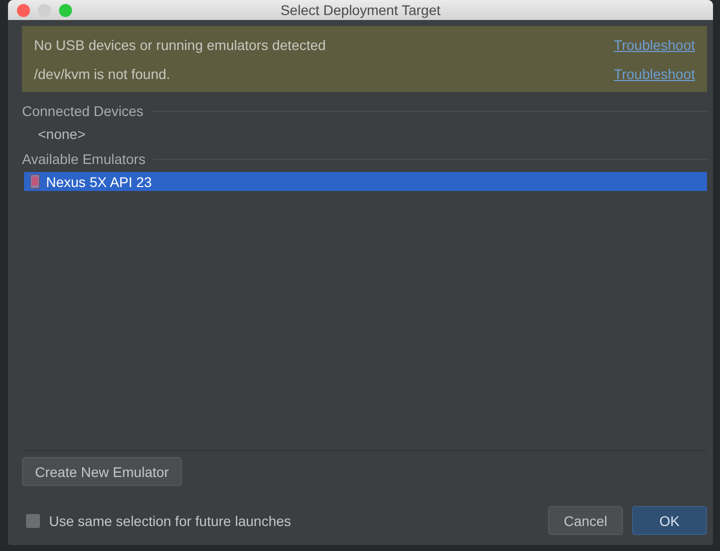 This screenshot has height=551, width=720. Describe the element at coordinates (365, 181) in the screenshot. I see `emulator-item: Nexus 5X API 23` at that location.